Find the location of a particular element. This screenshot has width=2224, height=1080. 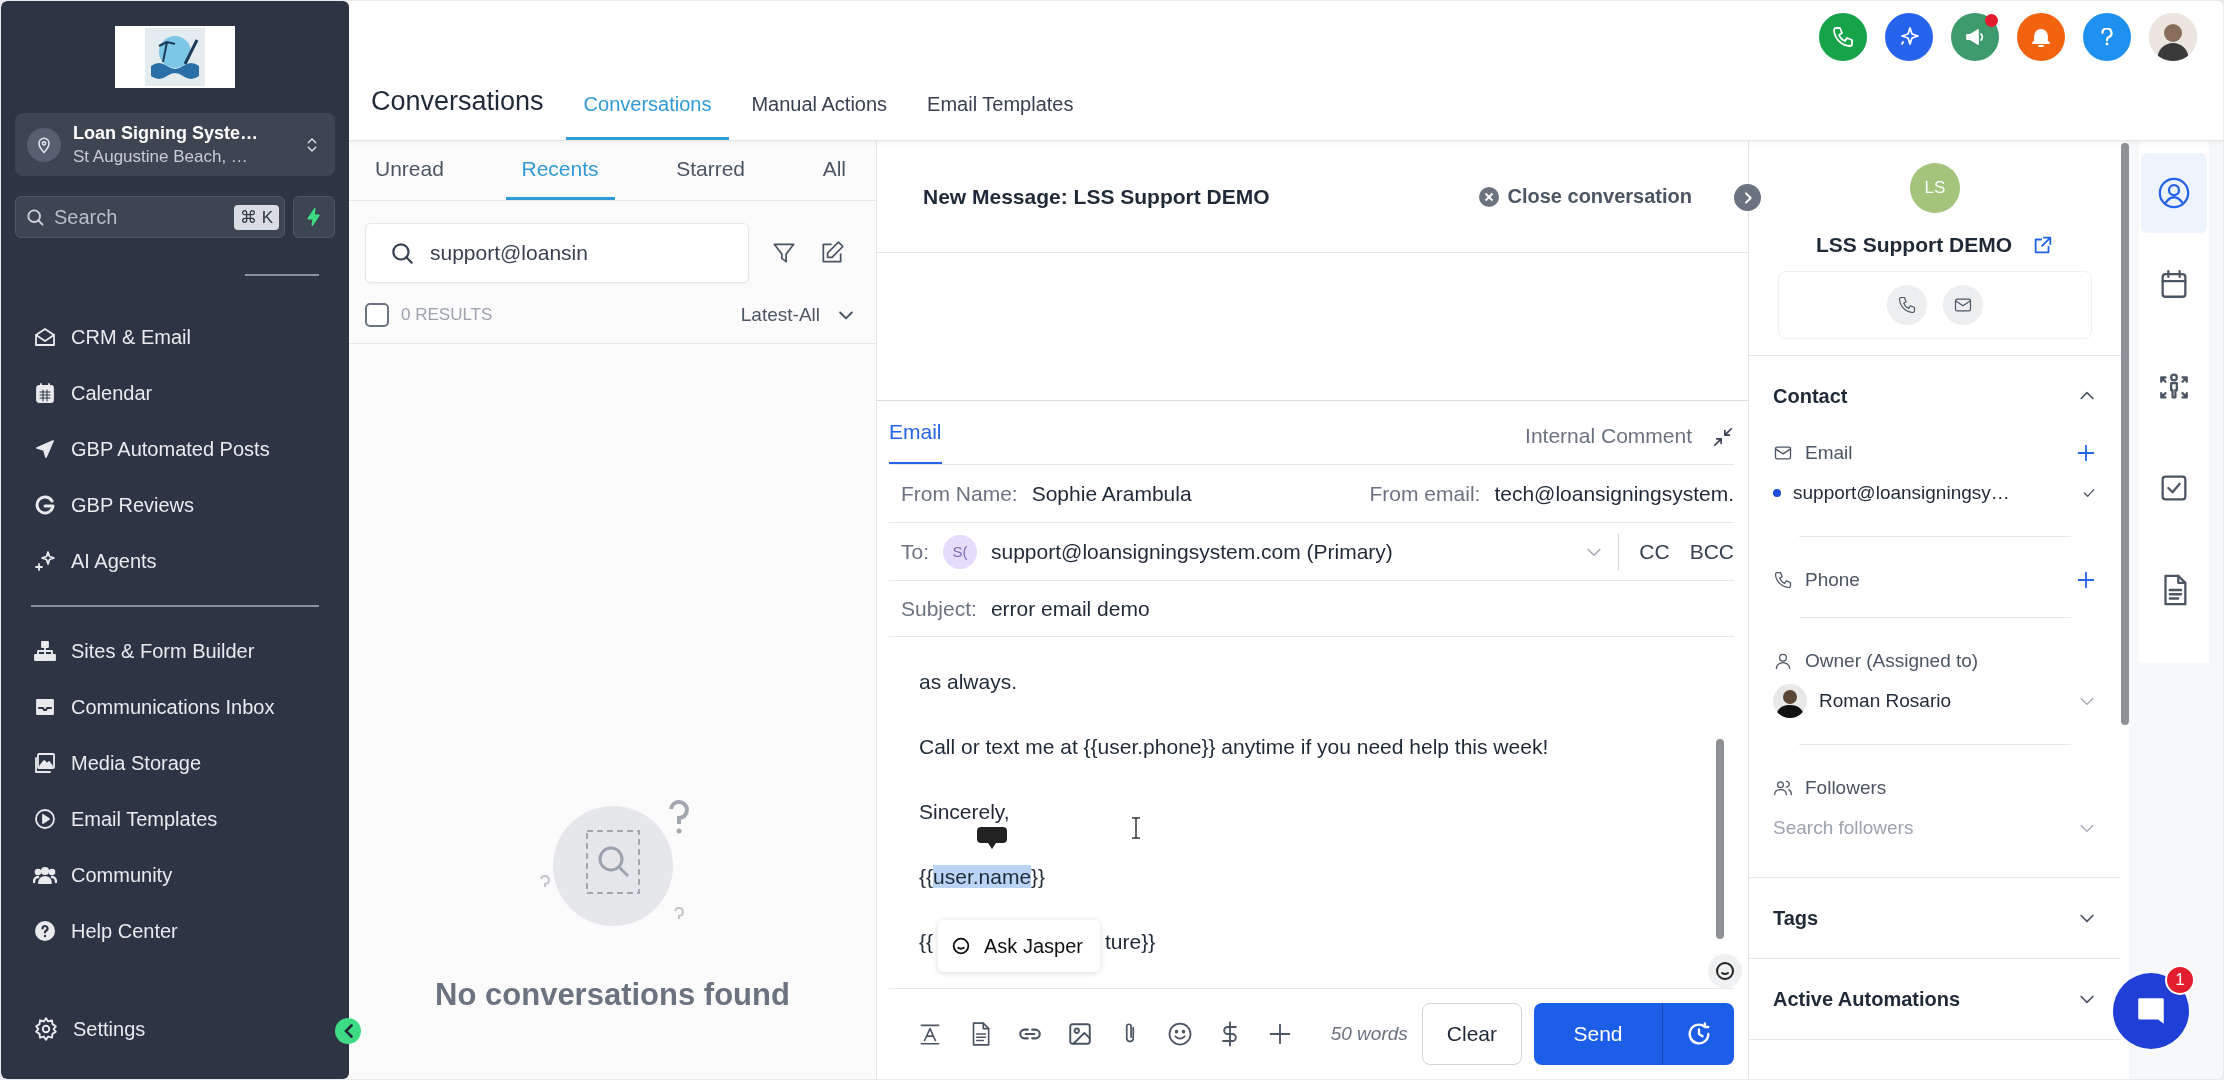

contact-avatar: LS is located at coordinates (1935, 188).